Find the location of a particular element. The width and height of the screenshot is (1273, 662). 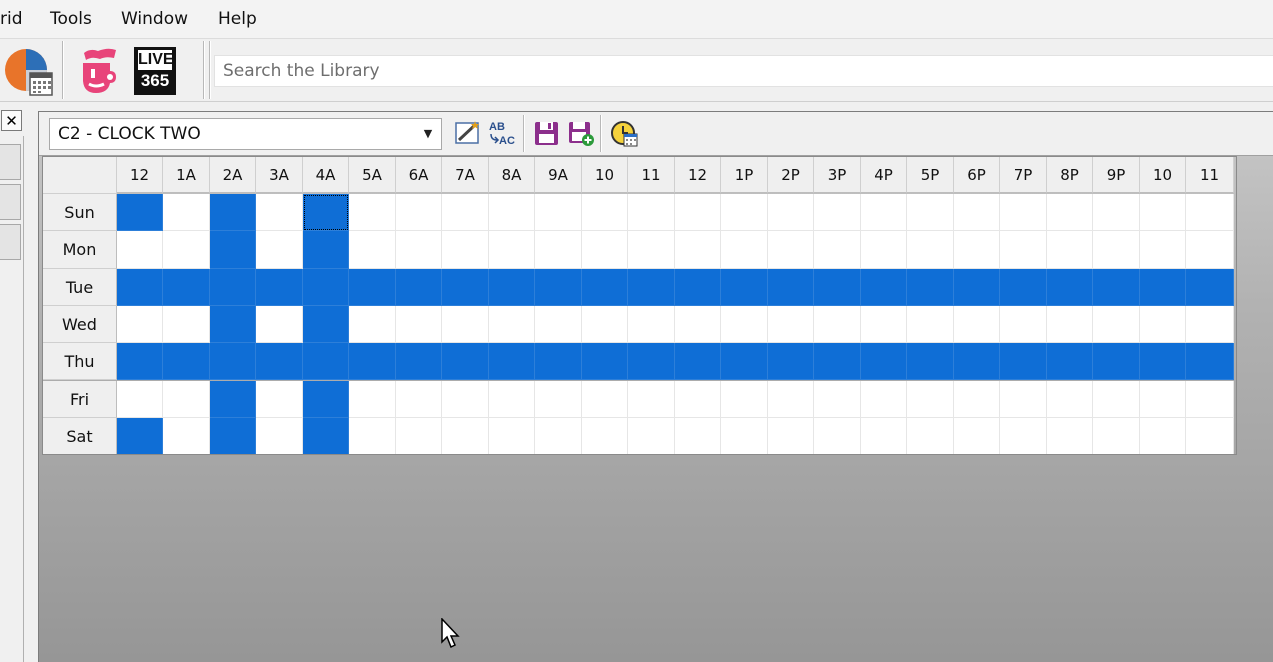

hour-header: 6P is located at coordinates (977, 175).